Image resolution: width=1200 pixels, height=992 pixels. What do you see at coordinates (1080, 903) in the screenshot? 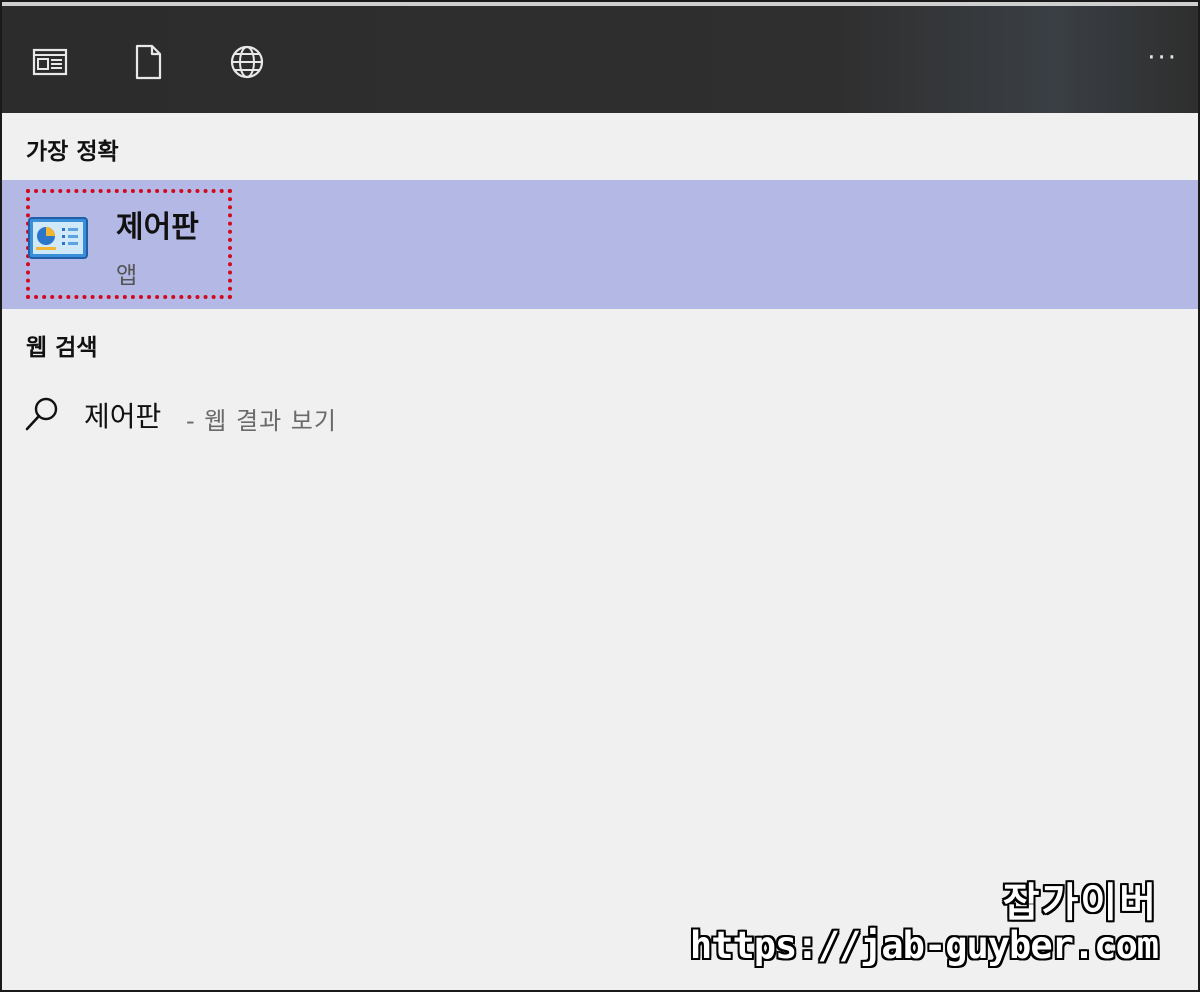
I see `watermark-name: 잡가이버` at bounding box center [1080, 903].